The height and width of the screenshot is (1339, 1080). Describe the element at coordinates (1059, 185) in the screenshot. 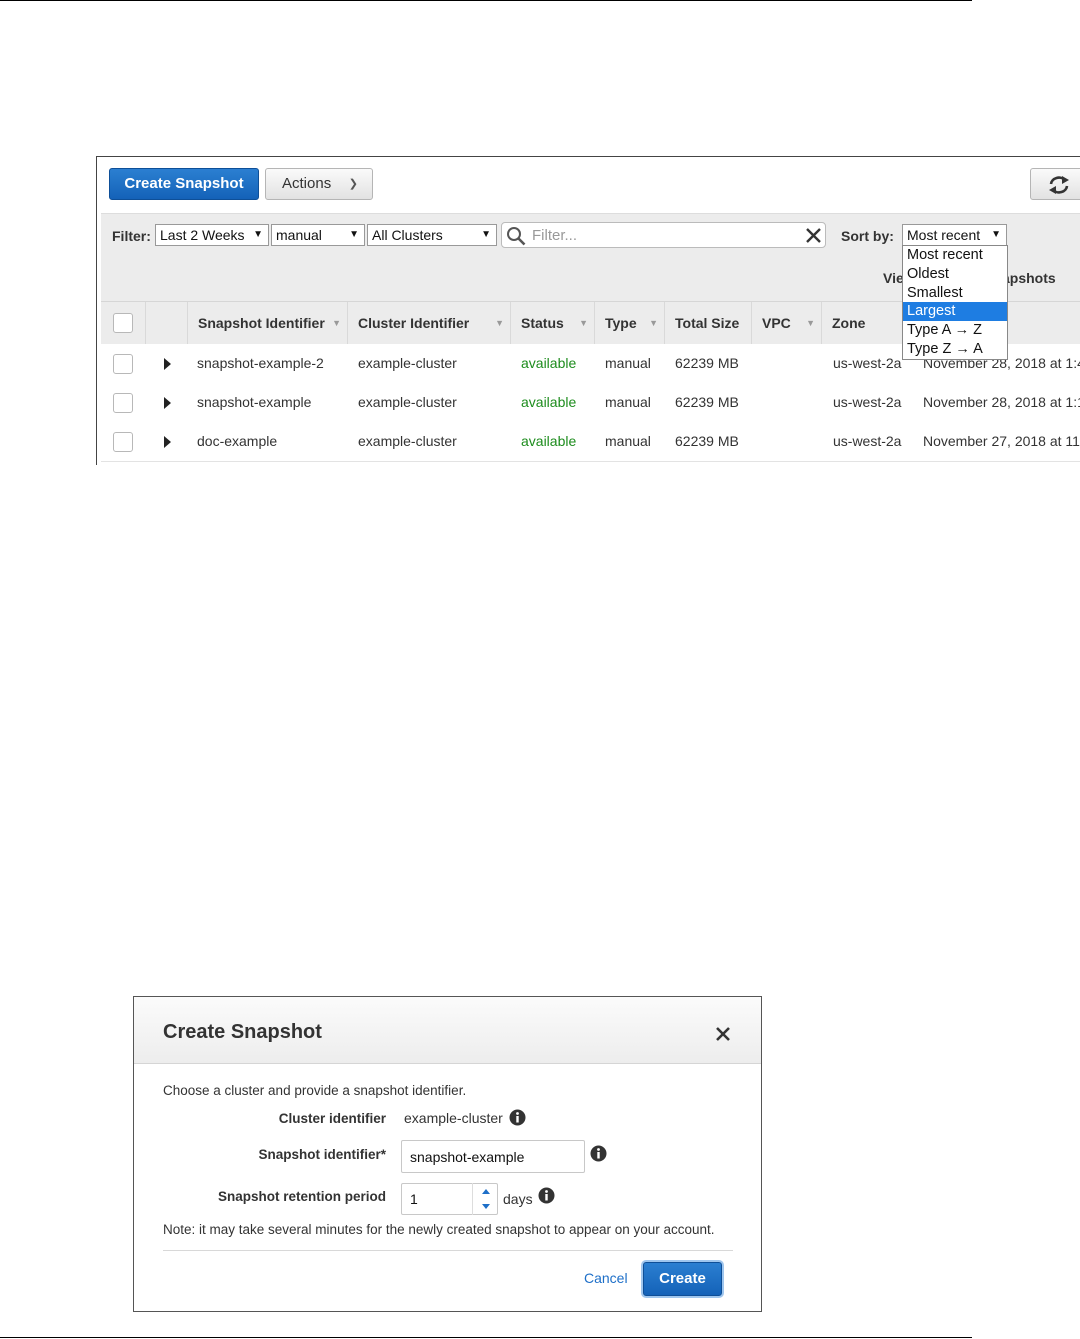

I see `refresh-icon` at that location.